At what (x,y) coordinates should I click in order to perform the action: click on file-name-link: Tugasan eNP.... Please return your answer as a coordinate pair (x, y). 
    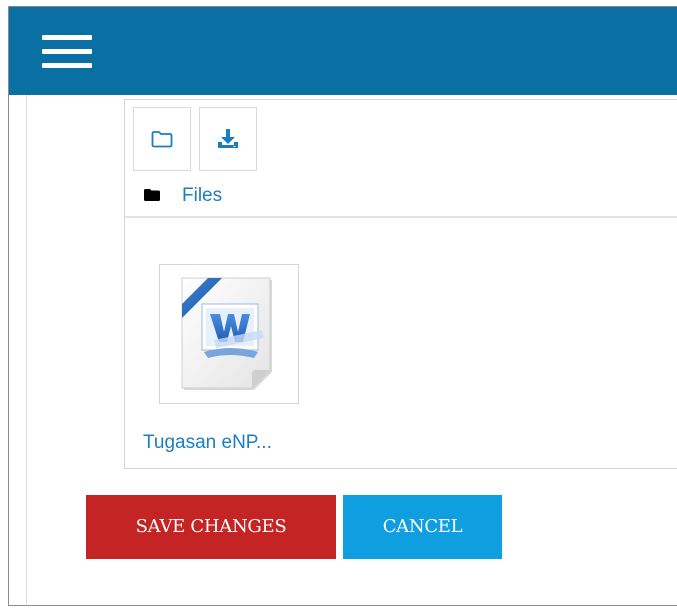
    Looking at the image, I should click on (207, 443).